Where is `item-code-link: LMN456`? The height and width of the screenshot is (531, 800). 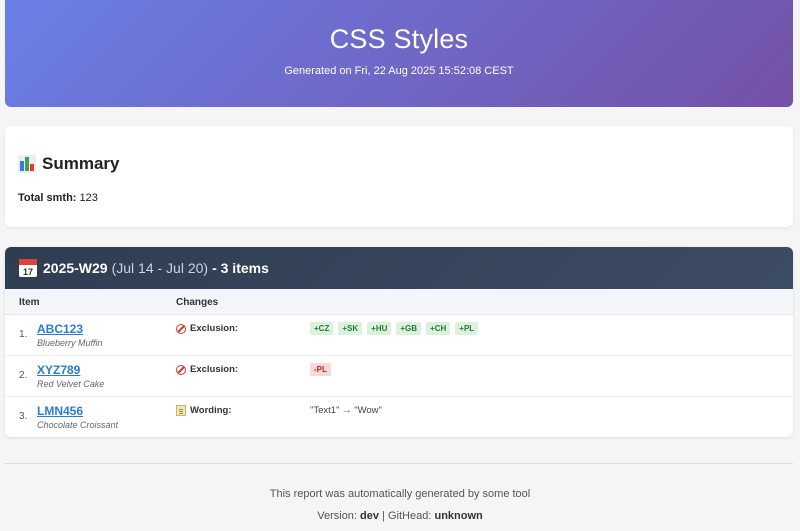
item-code-link: LMN456 is located at coordinates (60, 411).